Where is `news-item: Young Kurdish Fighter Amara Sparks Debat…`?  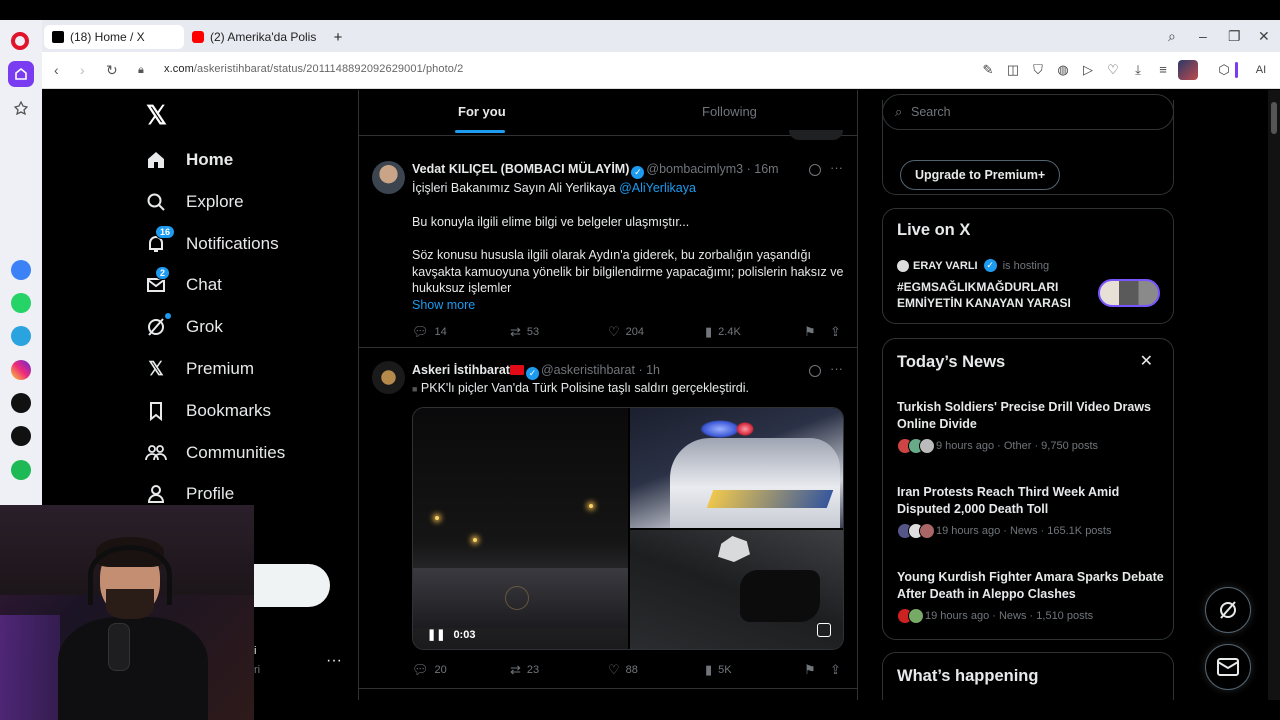
news-item: Young Kurdish Fighter Amara Sparks Debat… is located at coordinates (1031, 596).